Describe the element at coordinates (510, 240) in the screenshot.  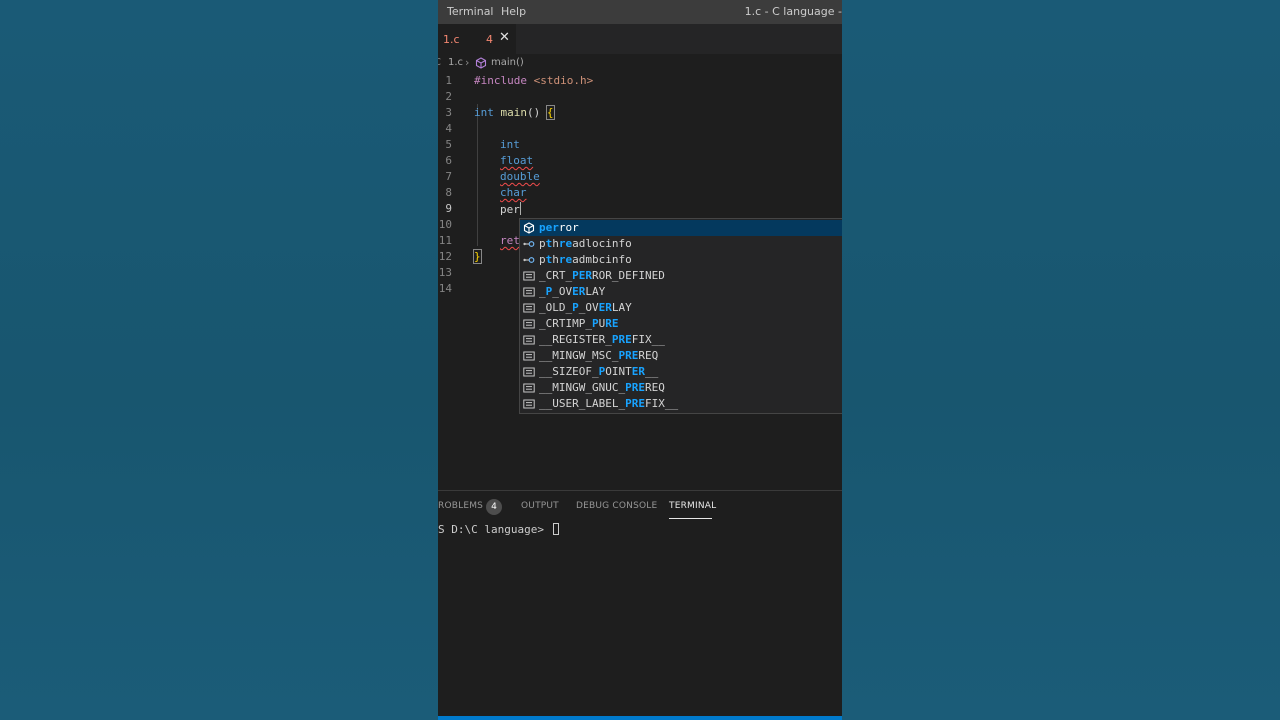
I see `code-line-11: ret` at that location.